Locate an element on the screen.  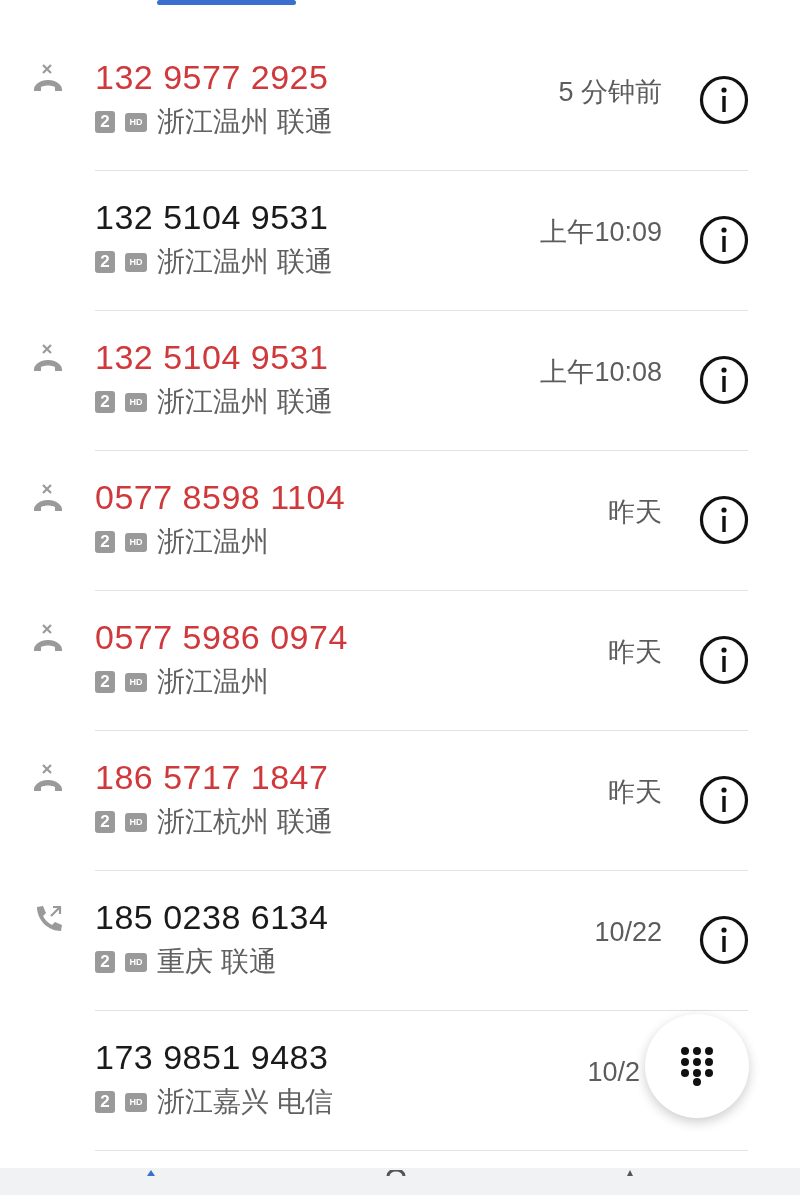
dialpad-button is located at coordinates (697, 1066).